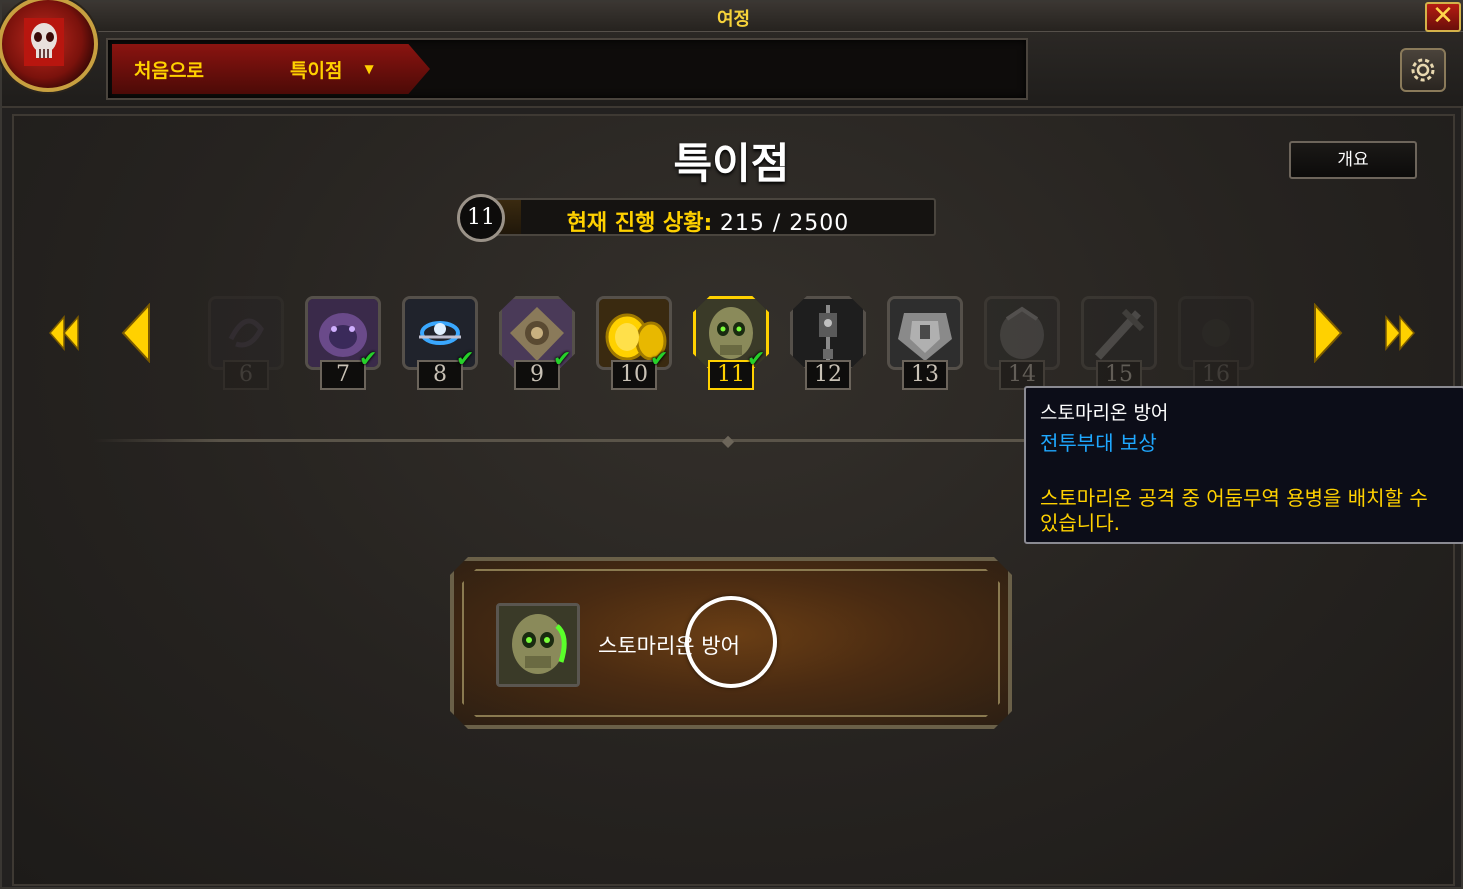 The width and height of the screenshot is (1463, 889). I want to click on track-level-number: 12, so click(828, 375).